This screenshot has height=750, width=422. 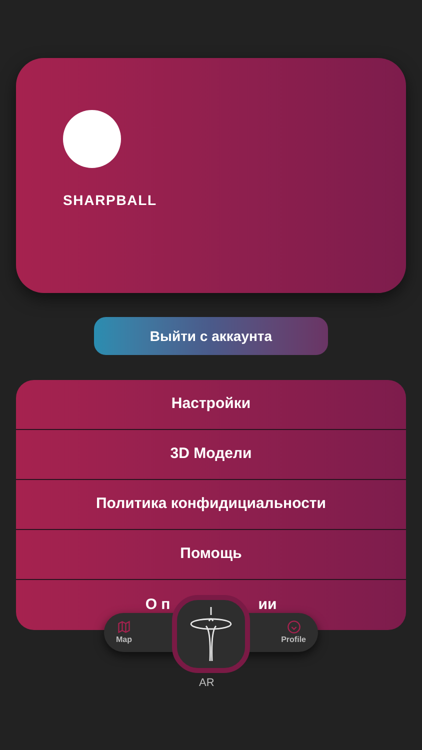 What do you see at coordinates (124, 627) in the screenshot?
I see `map-icon` at bounding box center [124, 627].